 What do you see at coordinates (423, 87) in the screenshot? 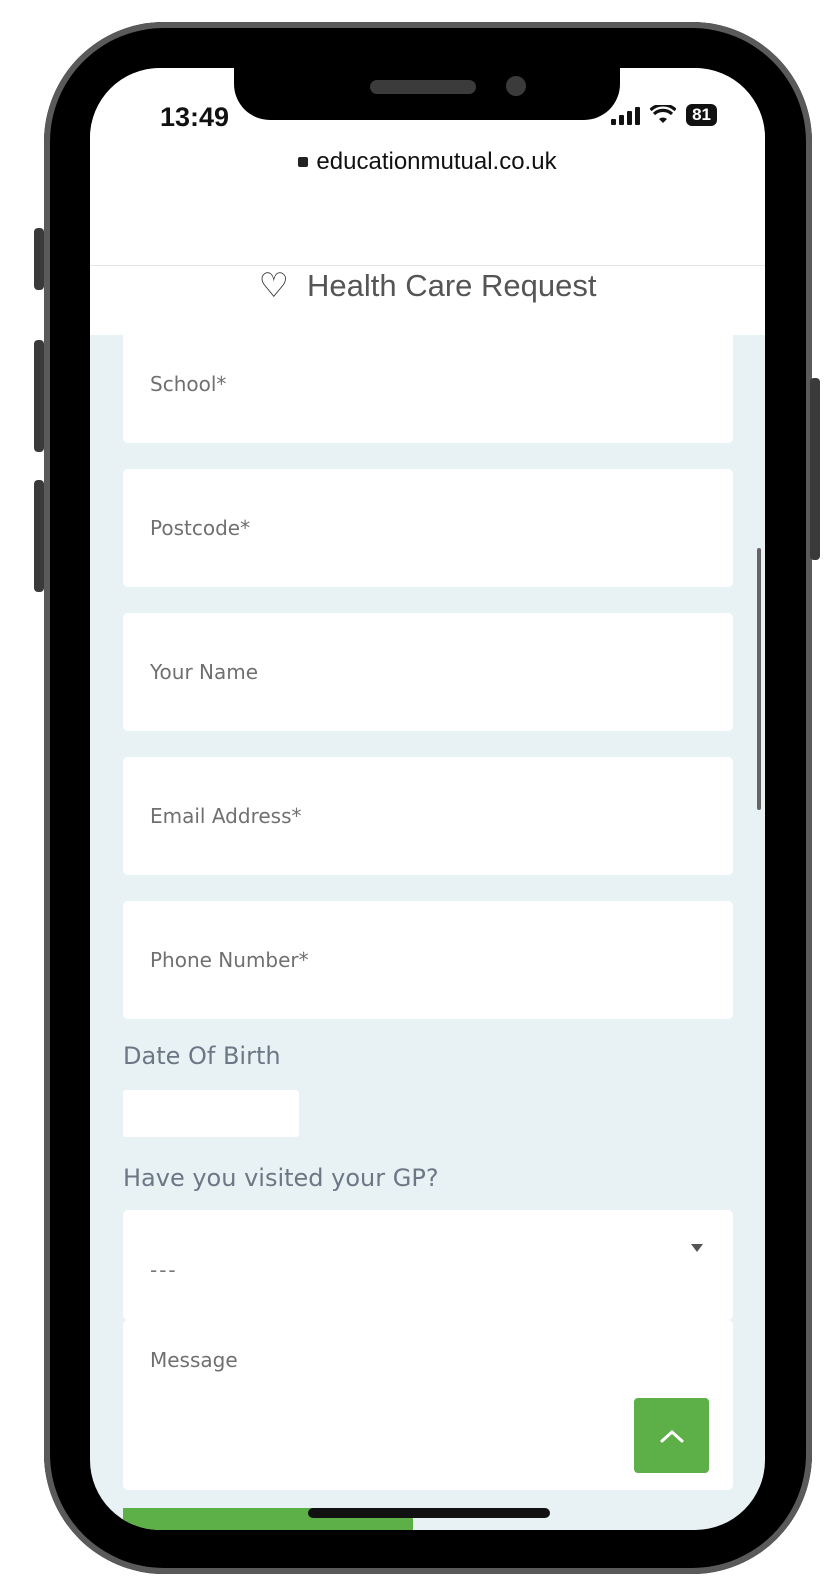
I see `speaker` at bounding box center [423, 87].